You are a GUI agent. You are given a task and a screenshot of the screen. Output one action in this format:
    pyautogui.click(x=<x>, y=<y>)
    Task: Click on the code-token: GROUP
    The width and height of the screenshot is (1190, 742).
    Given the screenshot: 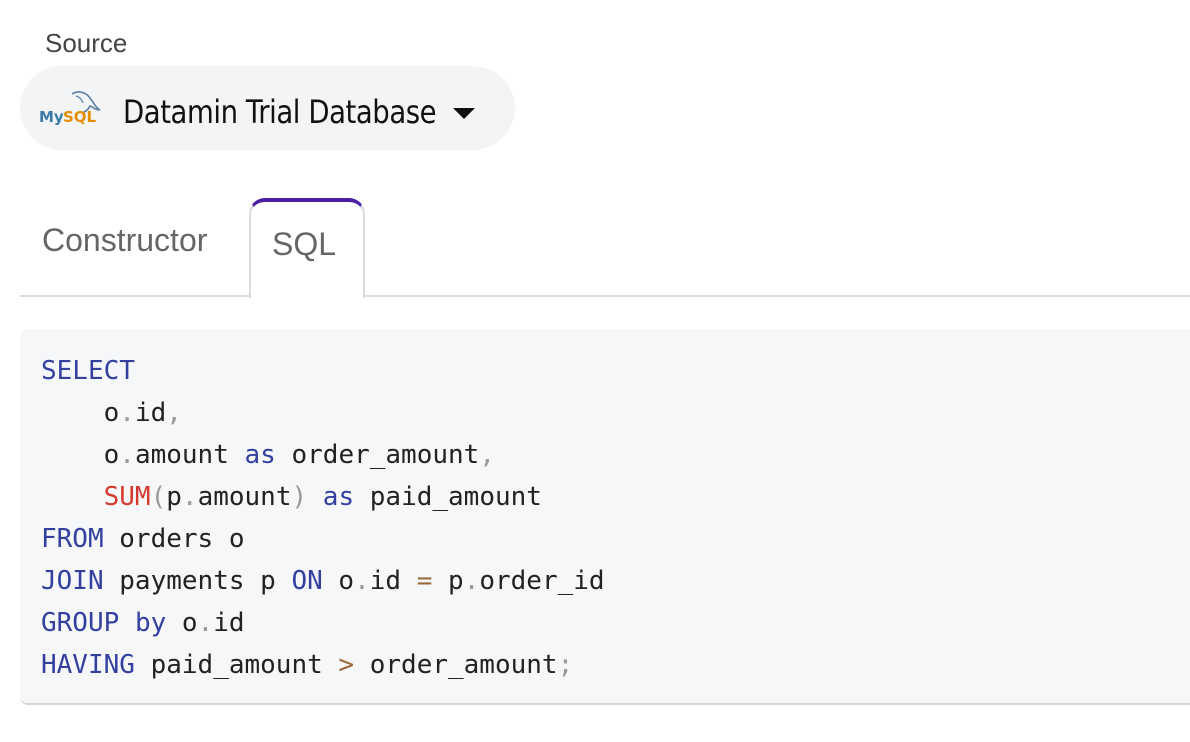 What is the action you would take?
    pyautogui.click(x=80, y=623)
    